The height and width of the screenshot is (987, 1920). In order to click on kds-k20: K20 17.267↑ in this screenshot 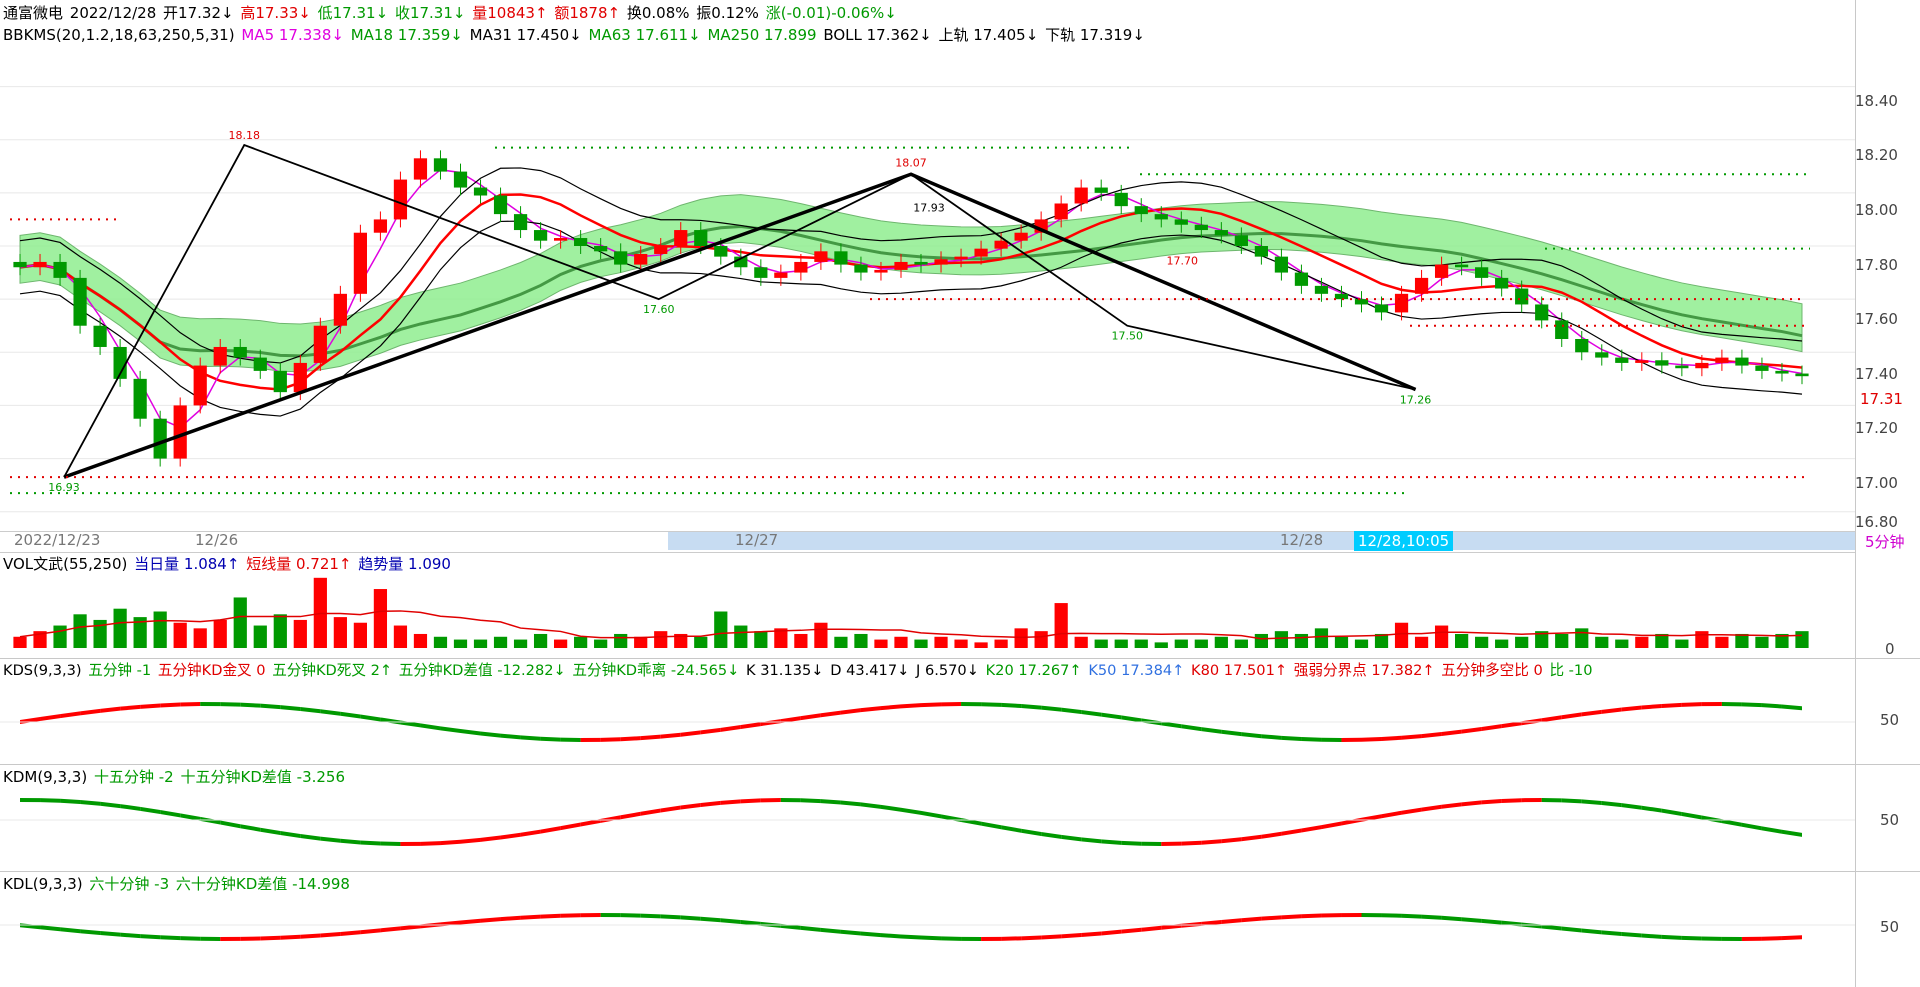, I will do `click(1033, 670)`.